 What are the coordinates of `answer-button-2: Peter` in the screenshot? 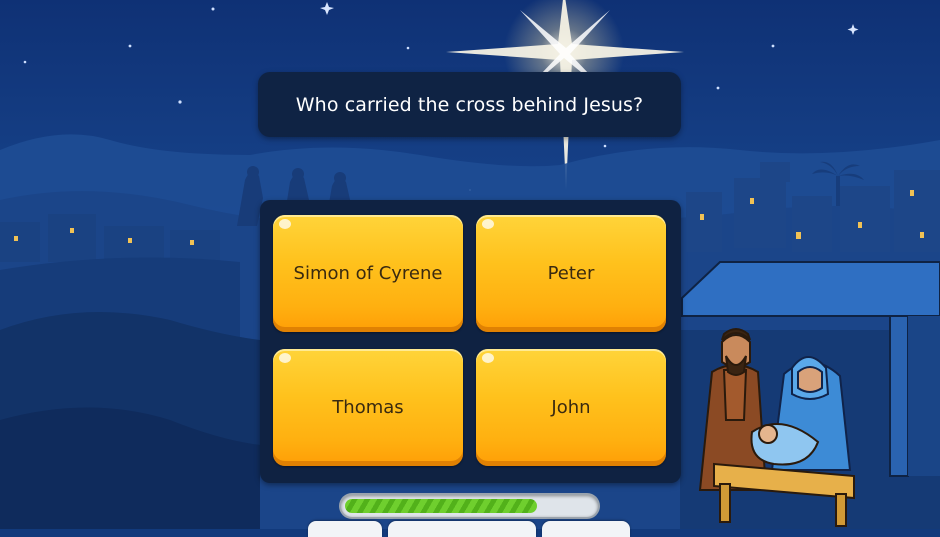 It's located at (571, 273).